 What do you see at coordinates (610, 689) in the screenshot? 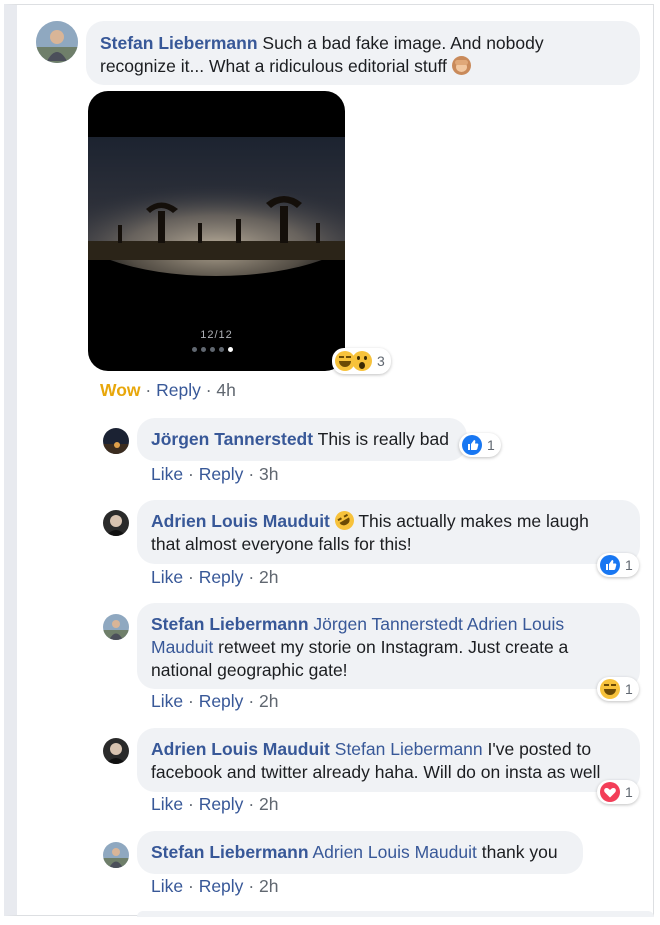
I see `haha-reaction-icon` at bounding box center [610, 689].